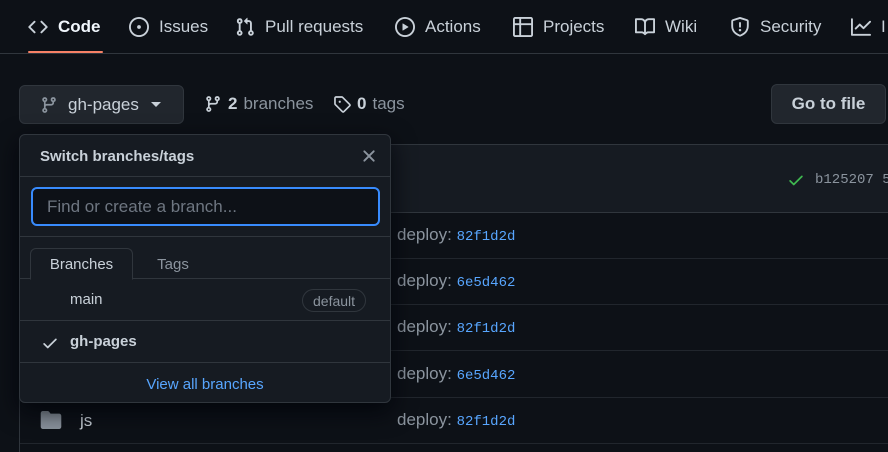 The image size is (888, 452). What do you see at coordinates (184, 26) in the screenshot?
I see `tab-issues-label: Issues` at bounding box center [184, 26].